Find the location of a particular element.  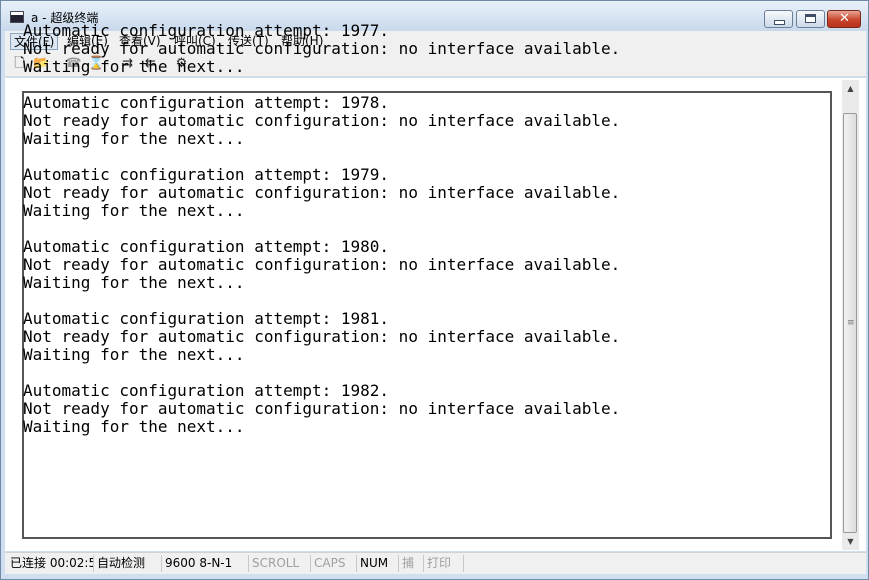

status-scroll: SCROLL is located at coordinates (280, 563).